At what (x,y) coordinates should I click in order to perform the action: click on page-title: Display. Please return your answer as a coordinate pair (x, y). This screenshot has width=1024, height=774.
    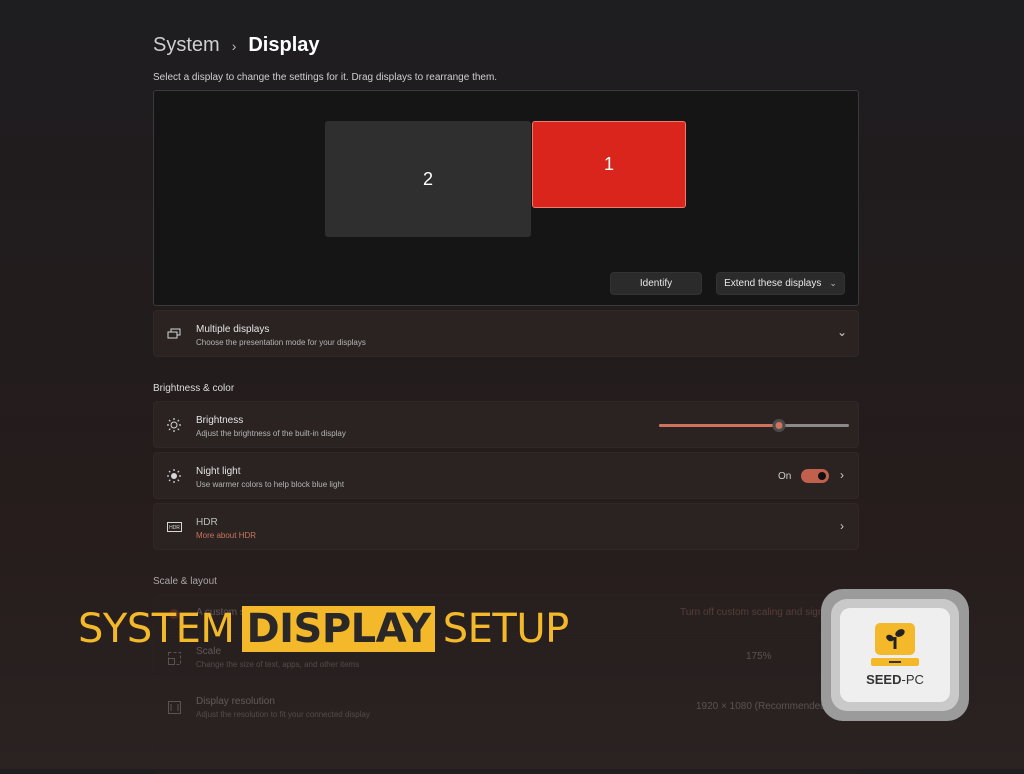
    Looking at the image, I should click on (284, 45).